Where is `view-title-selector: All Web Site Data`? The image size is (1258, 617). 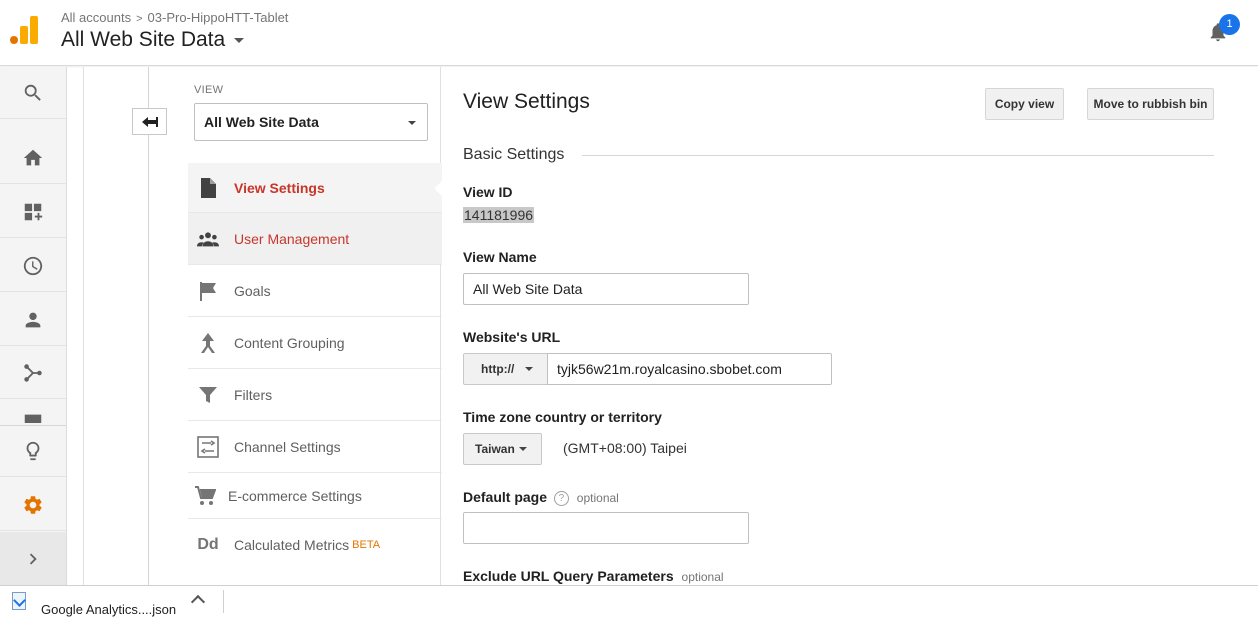 view-title-selector: All Web Site Data is located at coordinates (153, 40).